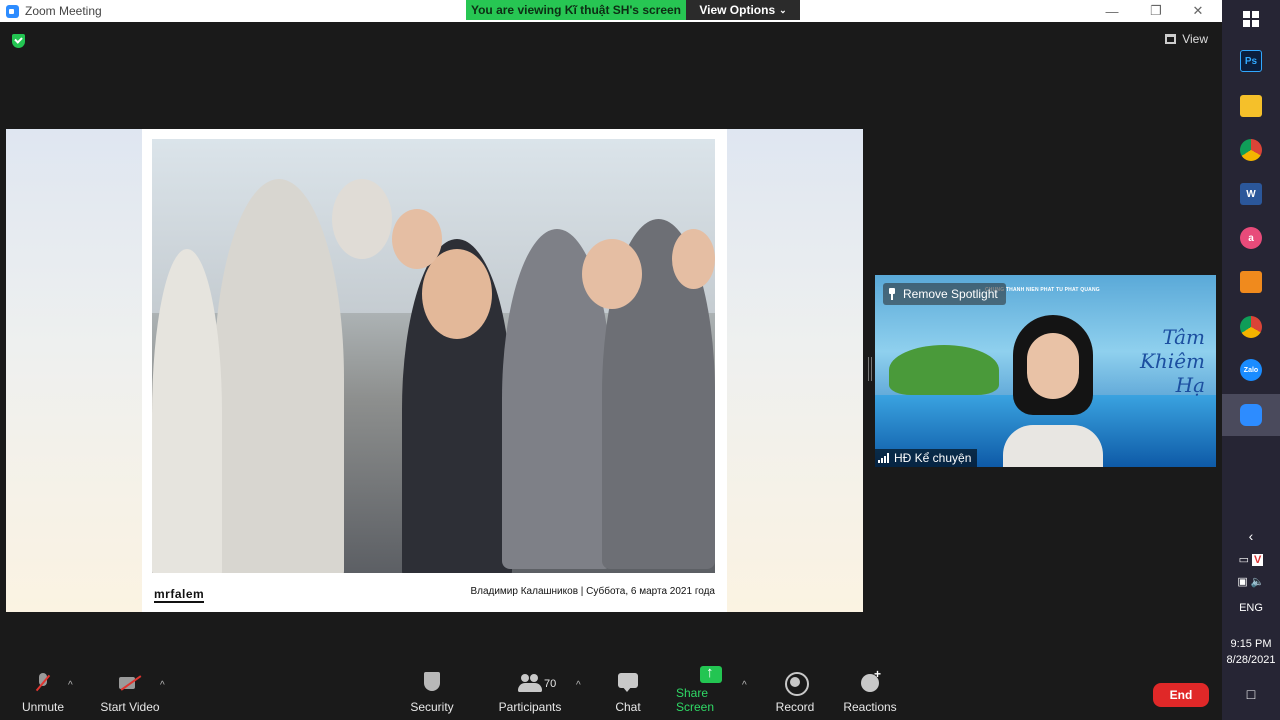  I want to click on remove-spotlight-label: Remove Spotlight, so click(950, 294).